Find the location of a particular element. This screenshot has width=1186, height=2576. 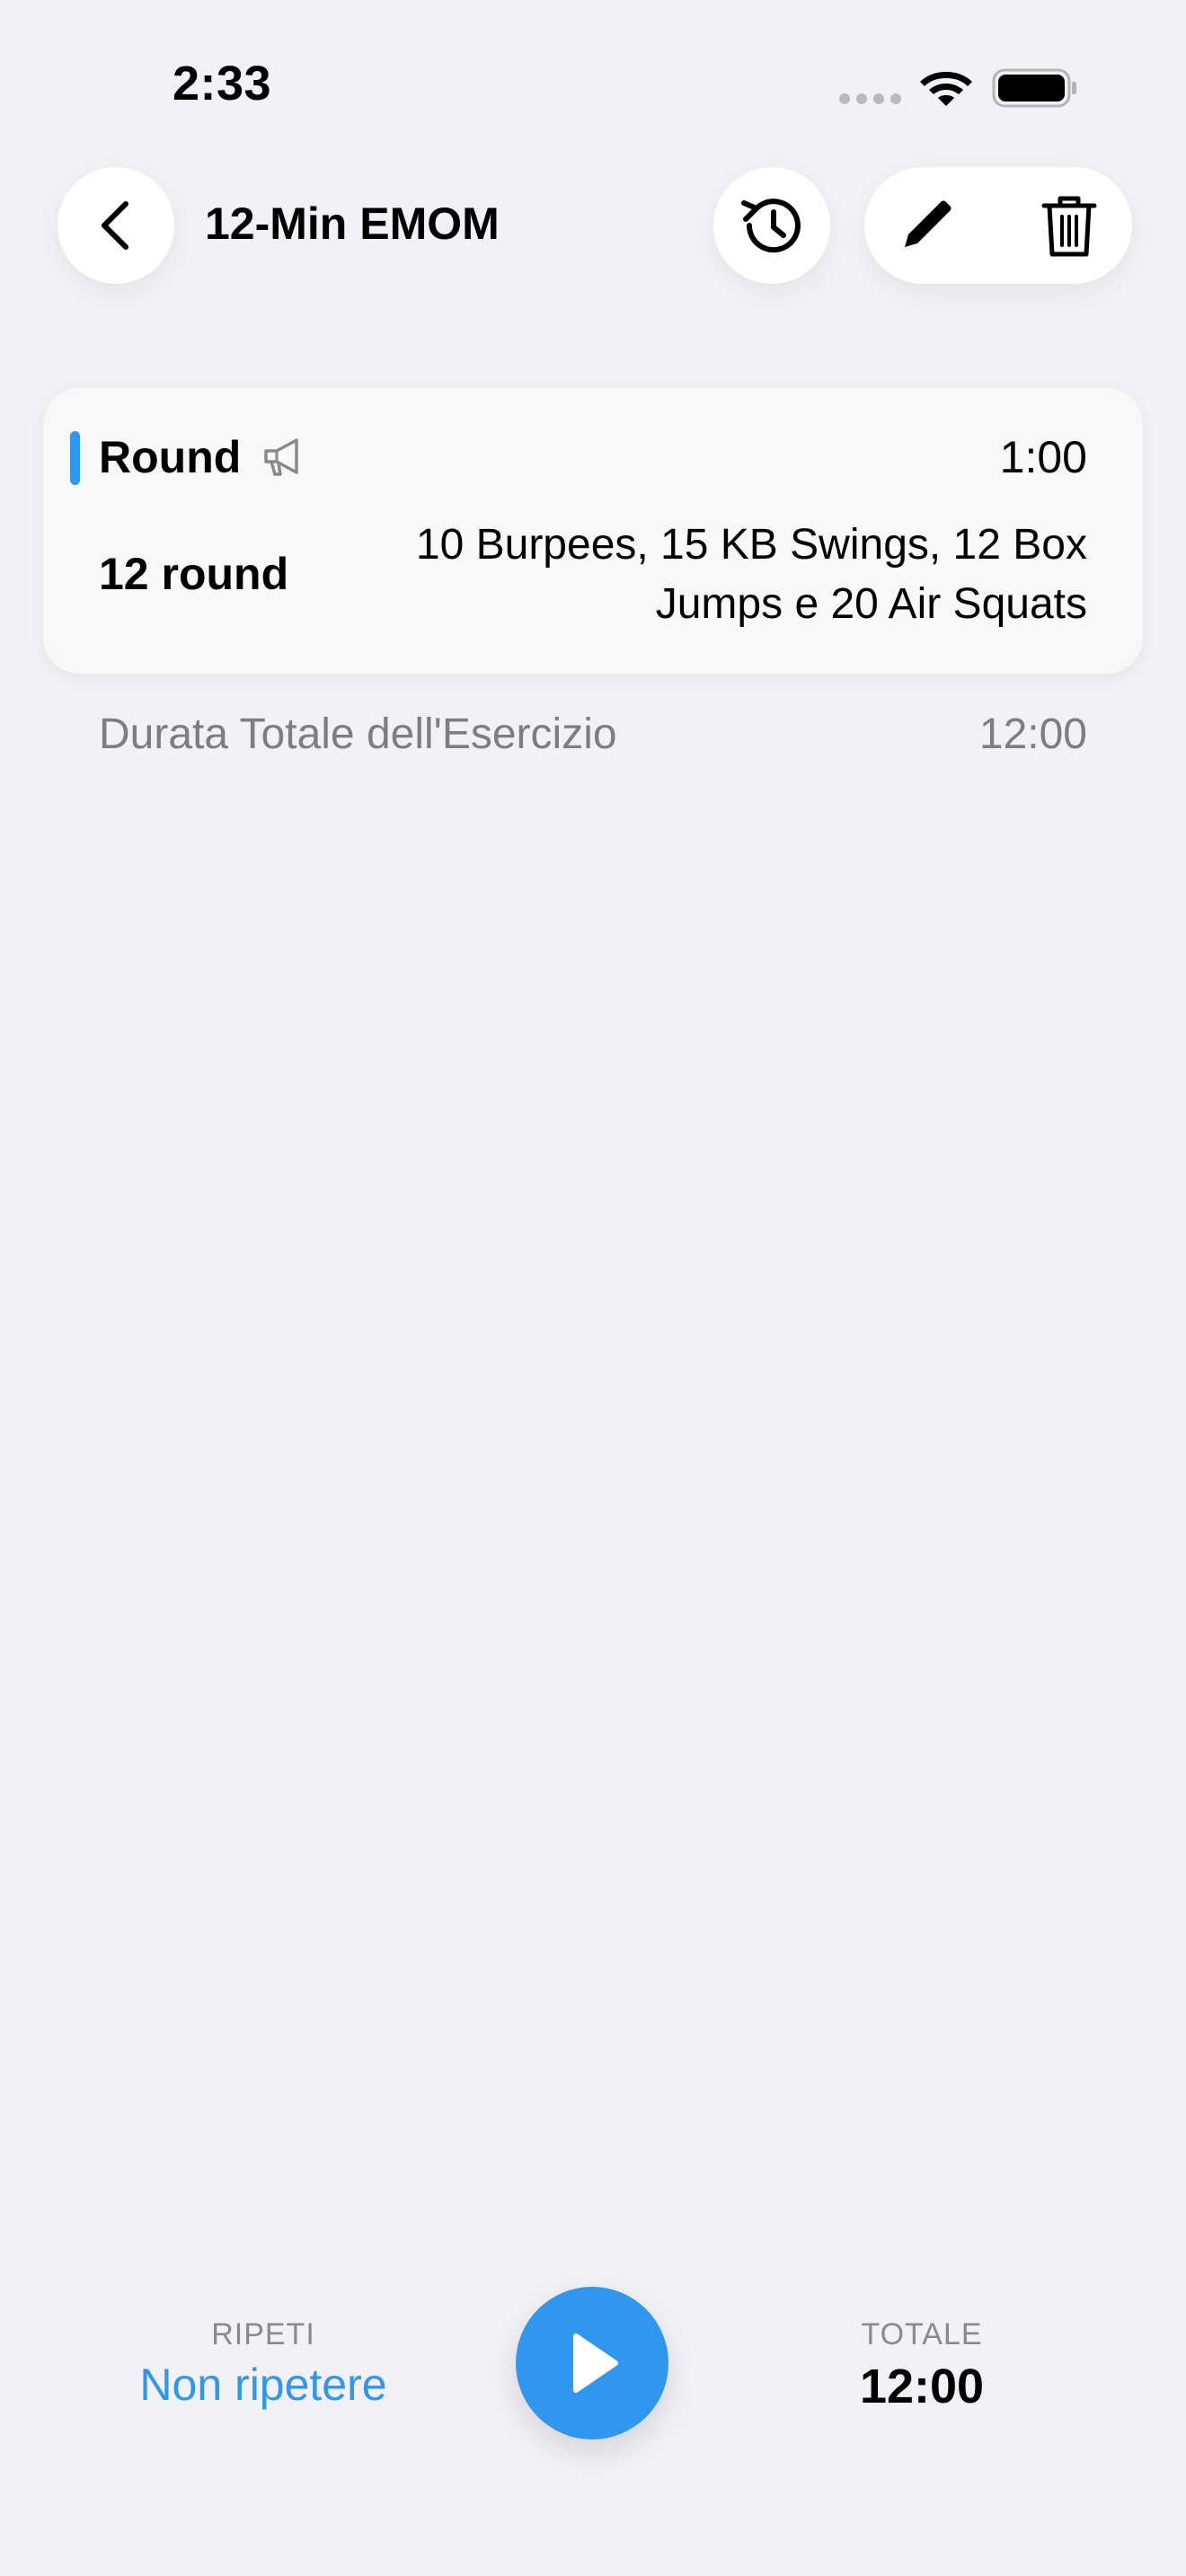

delete-button is located at coordinates (1069, 226).